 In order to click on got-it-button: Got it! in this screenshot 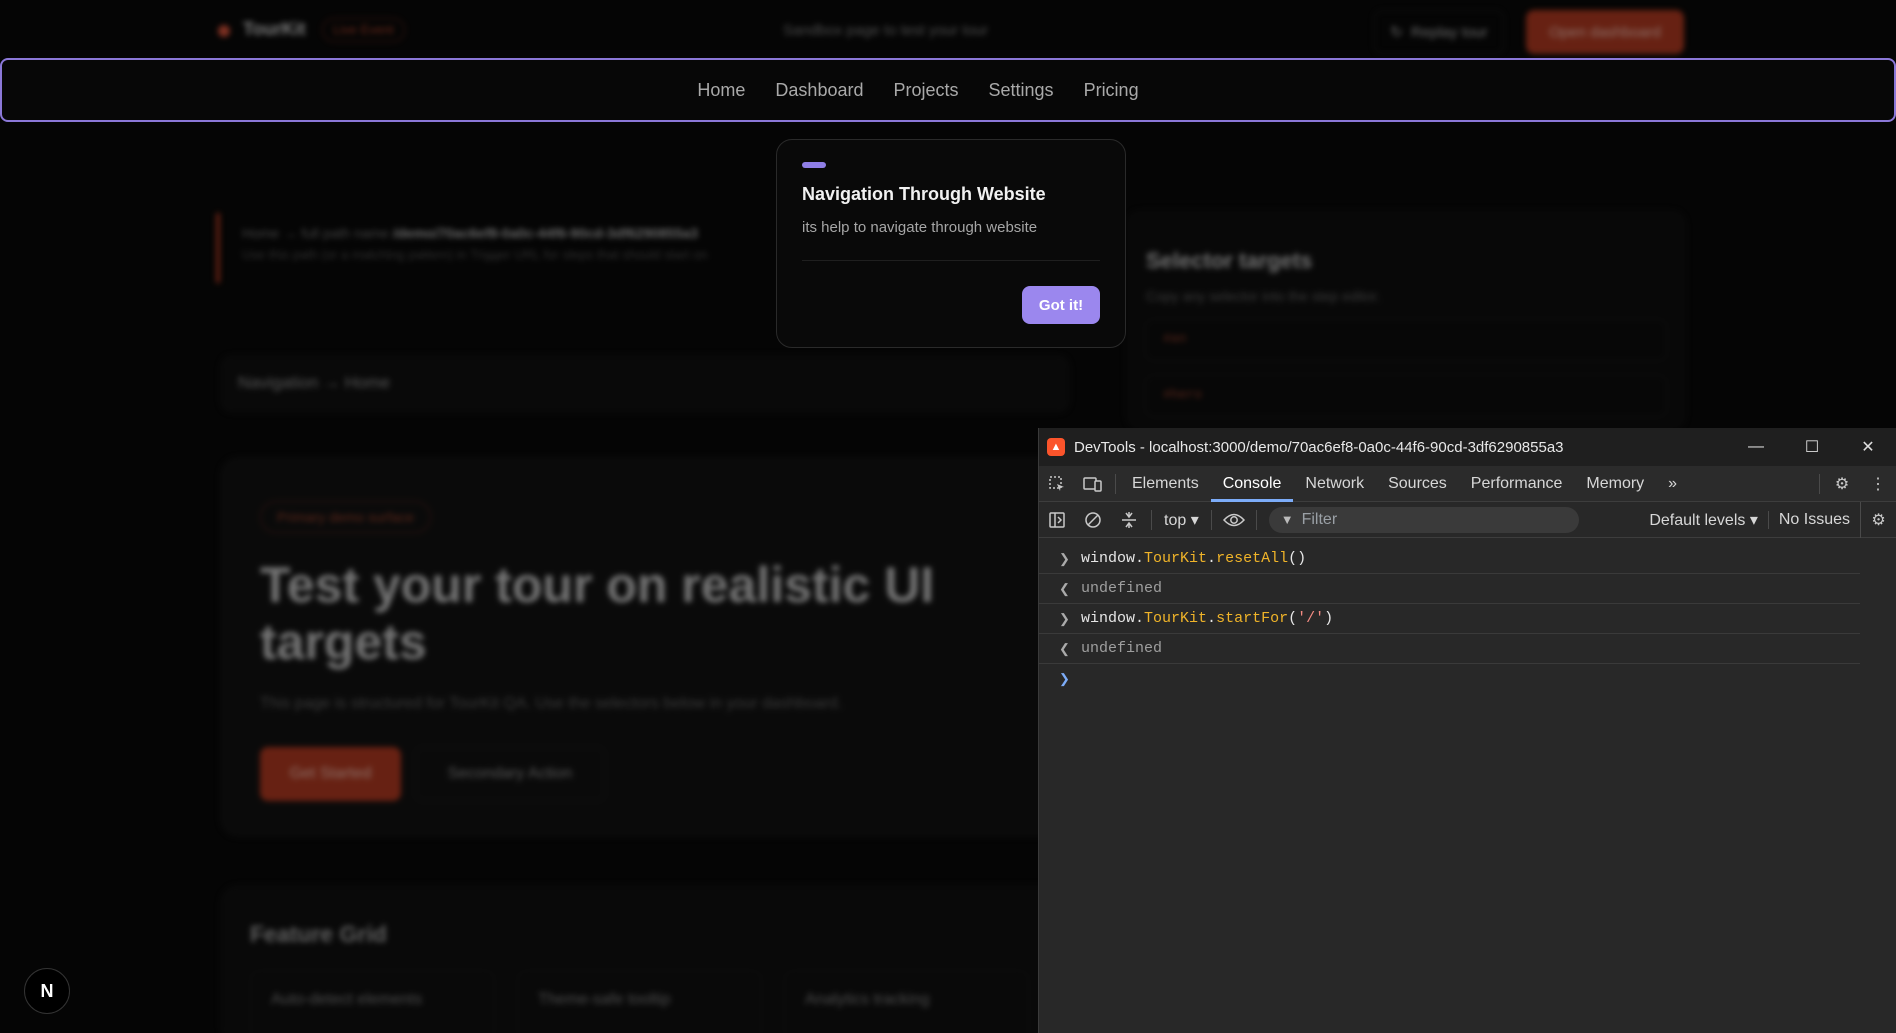, I will do `click(1061, 305)`.